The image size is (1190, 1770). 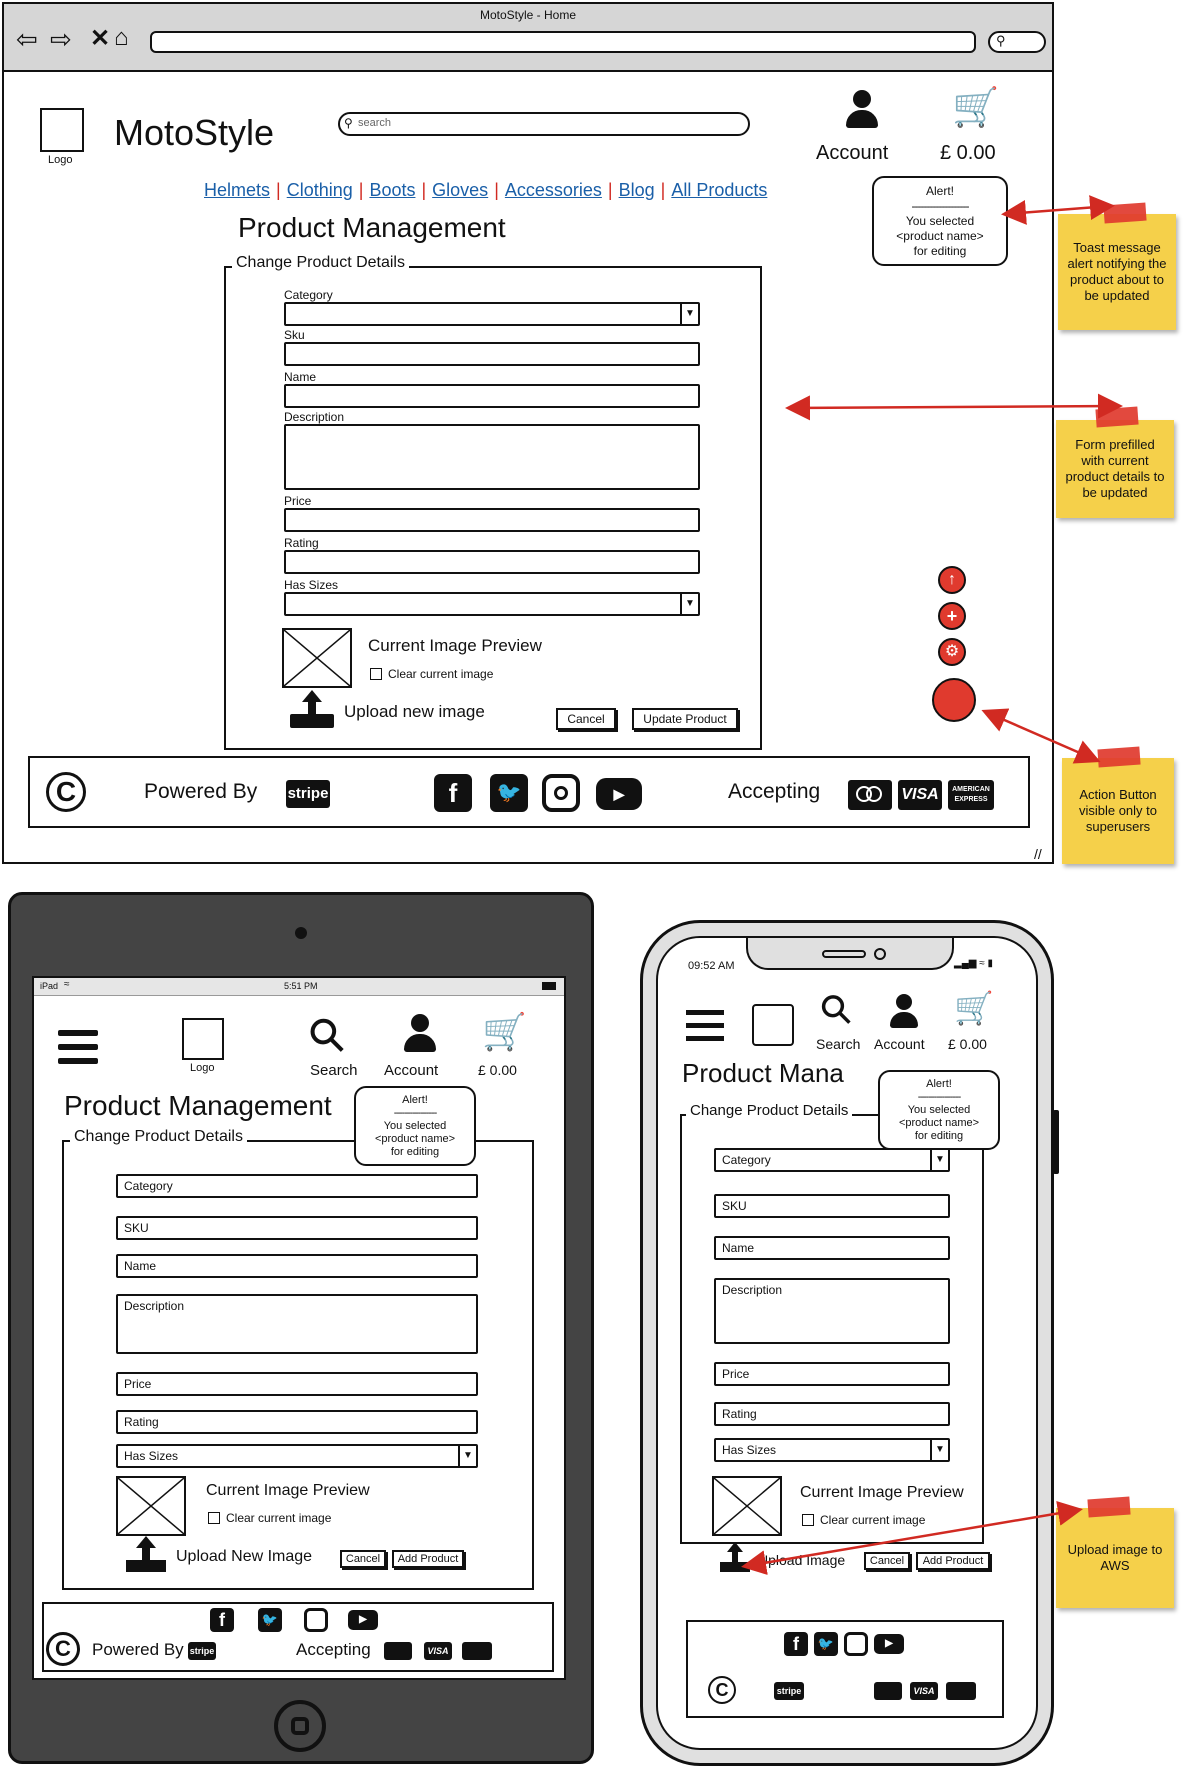 What do you see at coordinates (327, 1035) in the screenshot?
I see `tablet-search-icon: ⚲` at bounding box center [327, 1035].